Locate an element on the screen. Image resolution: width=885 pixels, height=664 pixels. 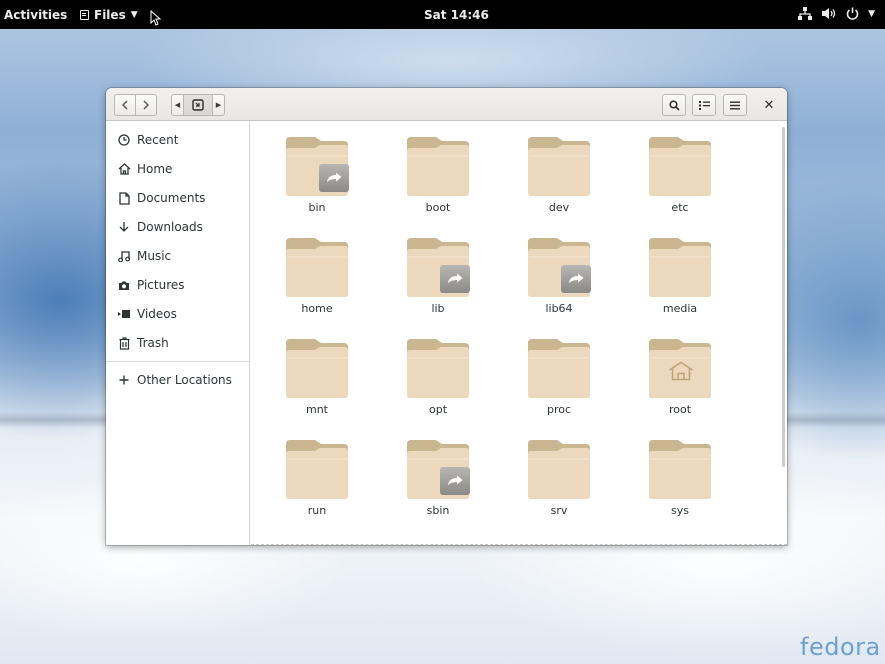
files-app-icon is located at coordinates (84, 15).